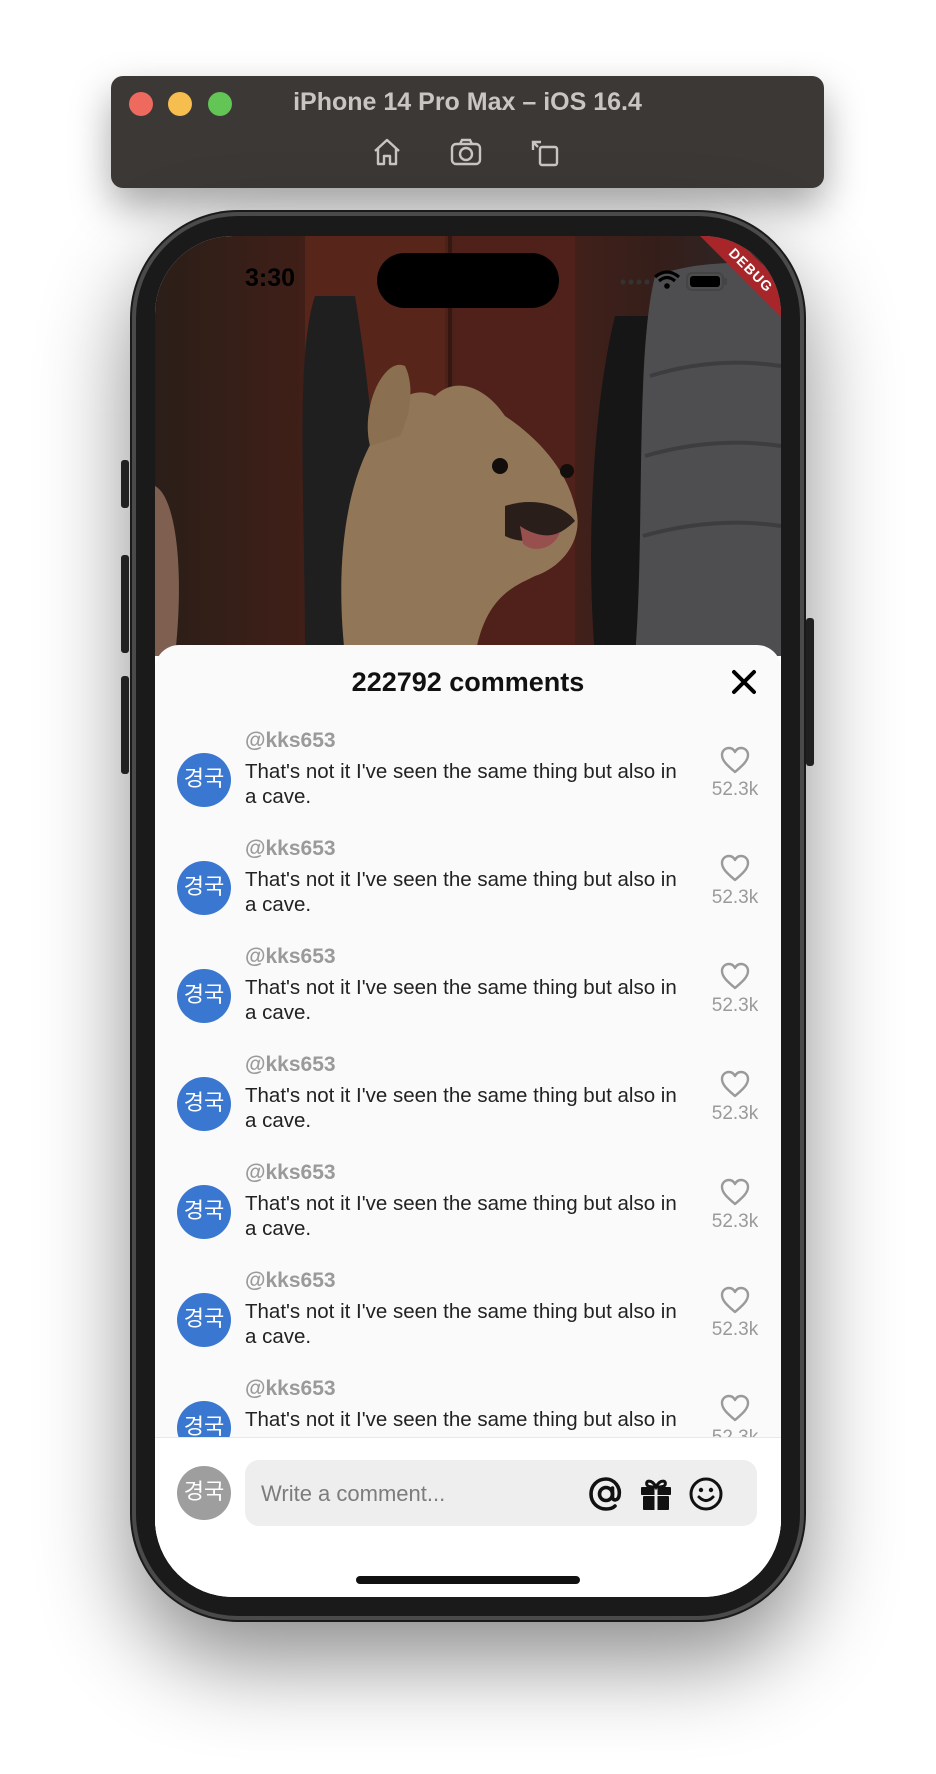 The image size is (936, 1774). I want to click on emoji-button, so click(706, 1494).